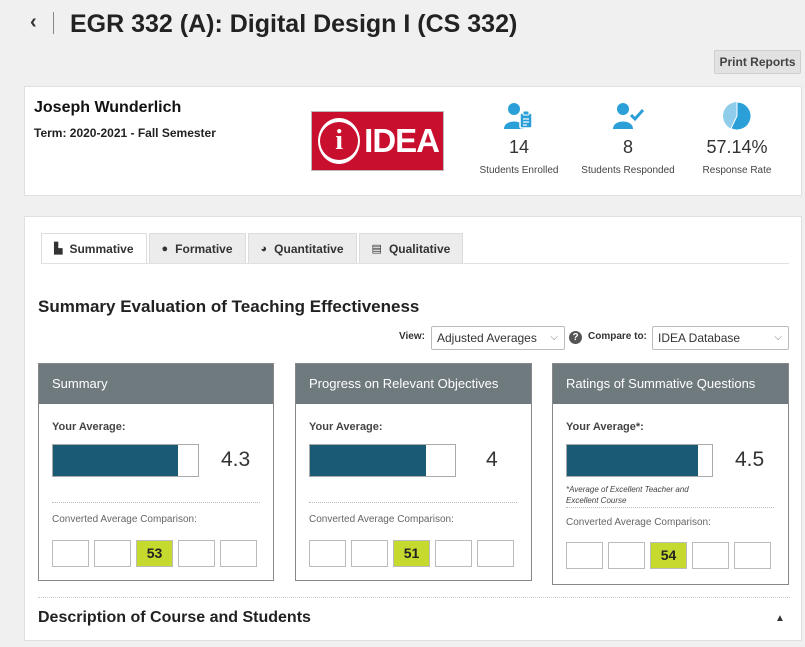 This screenshot has width=805, height=647. What do you see at coordinates (780, 618) in the screenshot?
I see `caret-up-icon: ▲` at bounding box center [780, 618].